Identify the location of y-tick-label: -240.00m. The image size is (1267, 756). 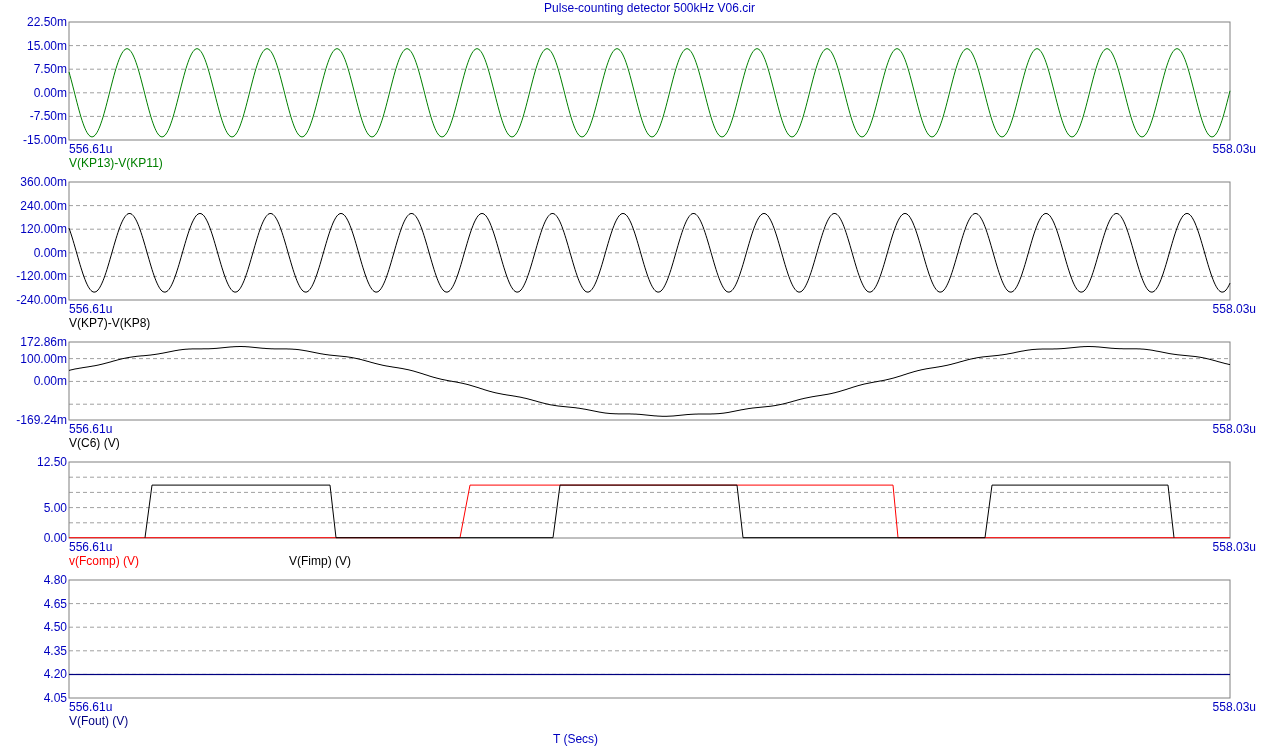
(41, 299).